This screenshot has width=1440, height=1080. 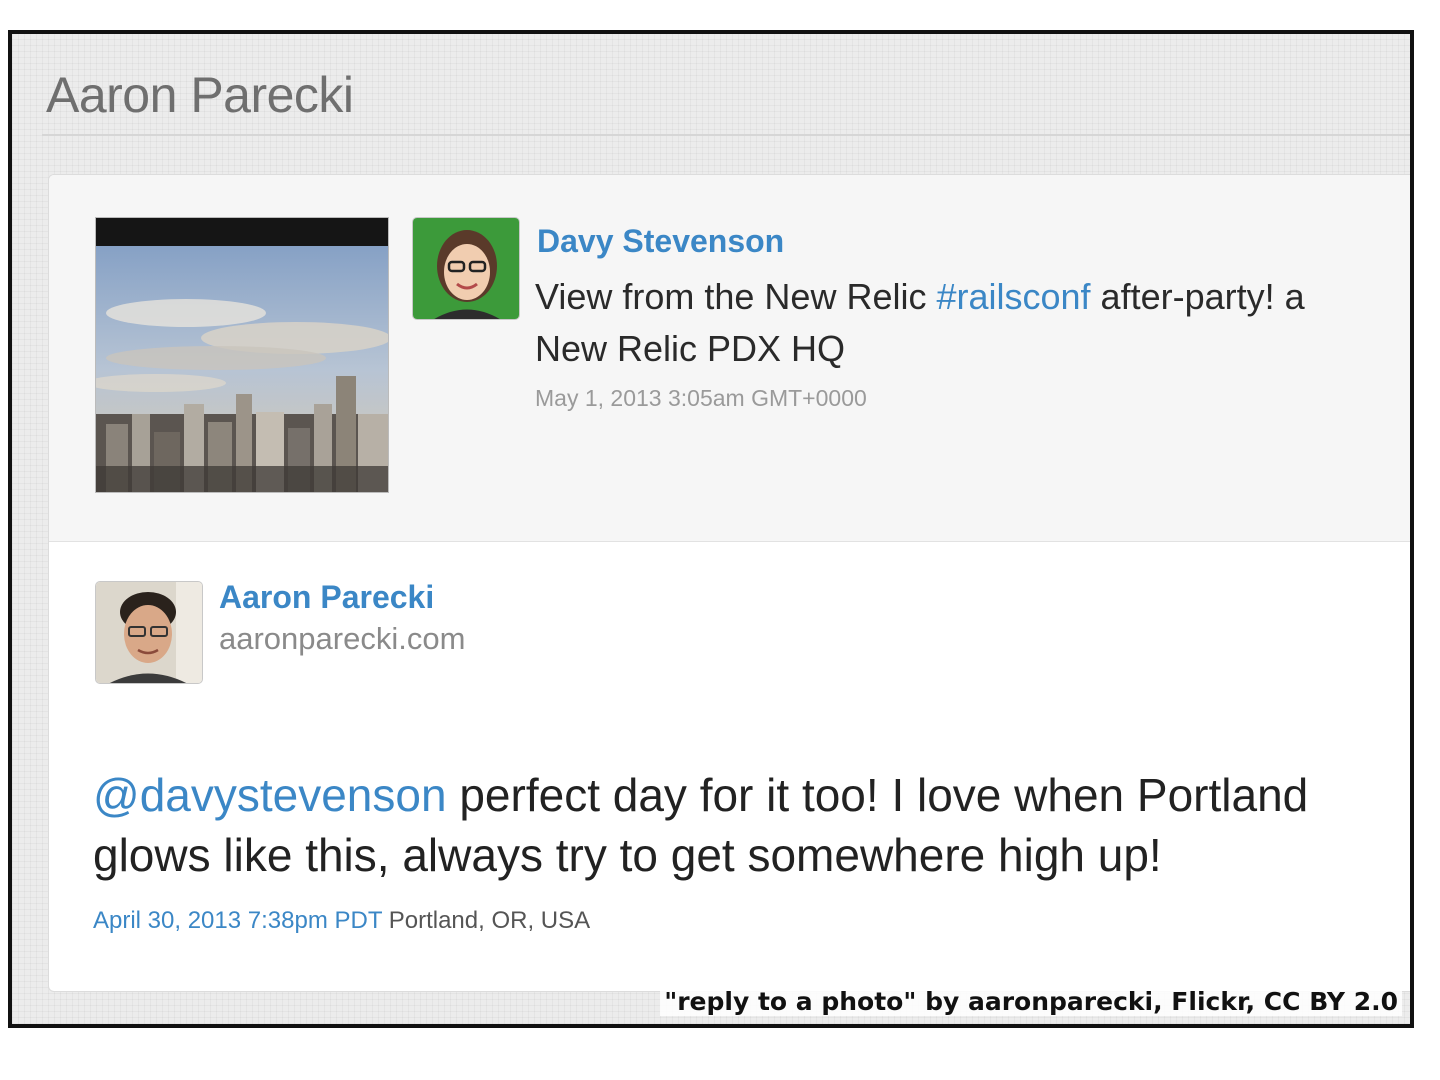 What do you see at coordinates (701, 398) in the screenshot?
I see `original-timestamp: May 1, 2013 3:05am GMT+0000` at bounding box center [701, 398].